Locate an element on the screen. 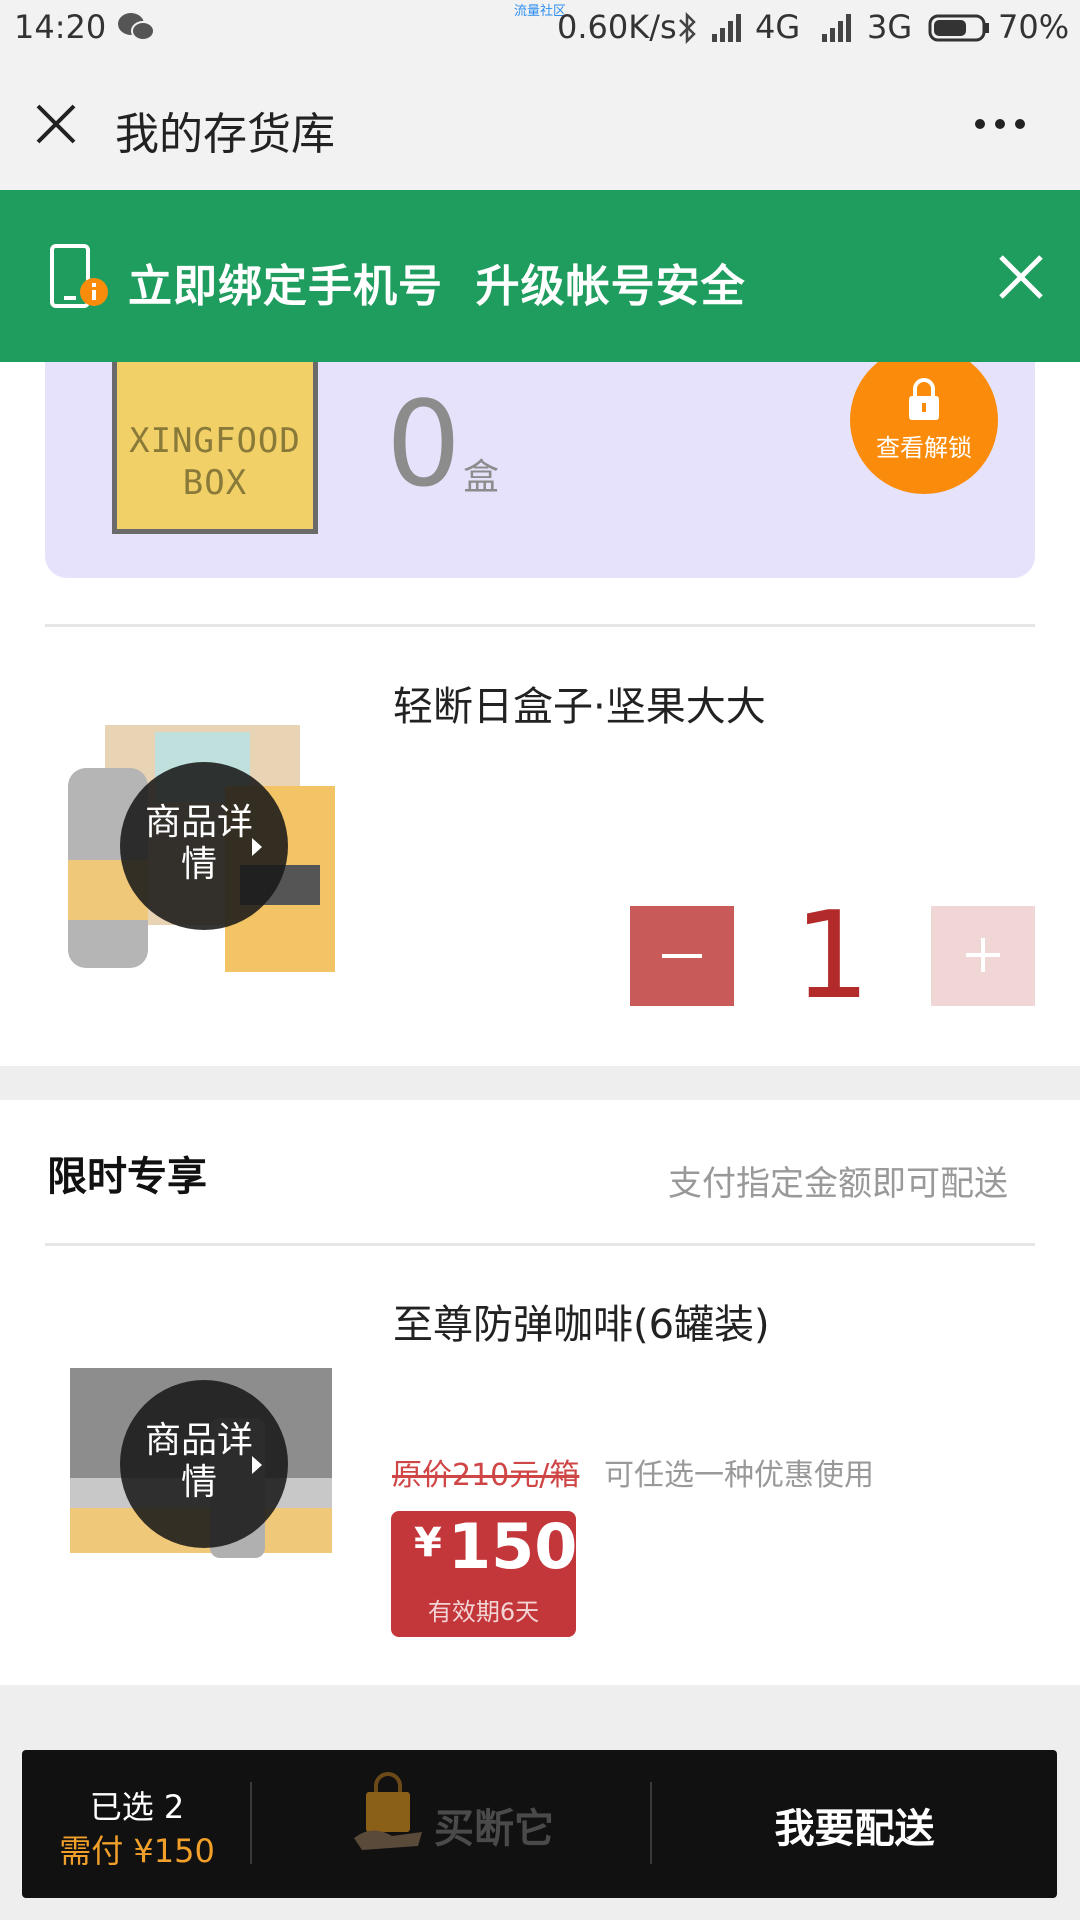 The image size is (1080, 1920). network-speed: 0.60K/s is located at coordinates (617, 27).